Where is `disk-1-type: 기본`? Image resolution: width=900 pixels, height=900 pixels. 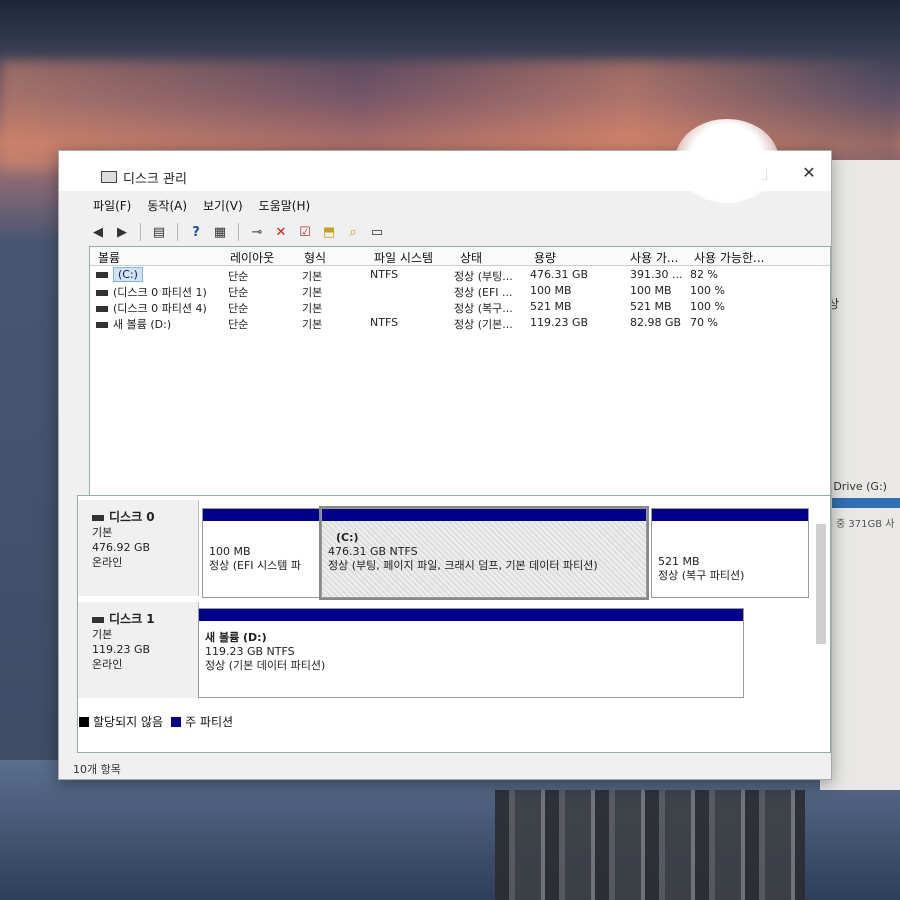 disk-1-type: 기본 is located at coordinates (102, 634).